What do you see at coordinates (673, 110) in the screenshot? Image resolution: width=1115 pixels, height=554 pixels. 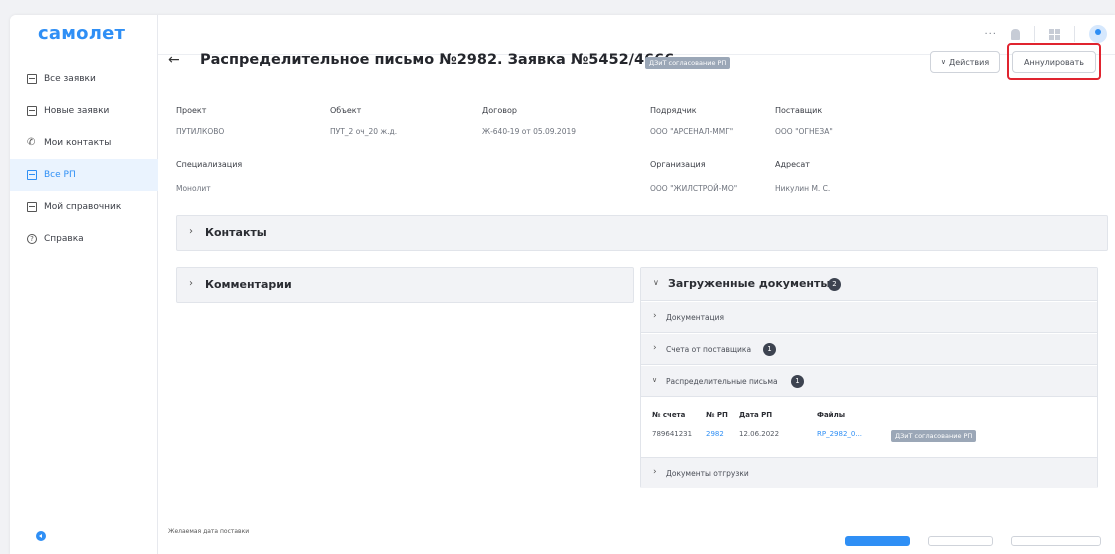 I see `contractor-label: Подрядчик` at bounding box center [673, 110].